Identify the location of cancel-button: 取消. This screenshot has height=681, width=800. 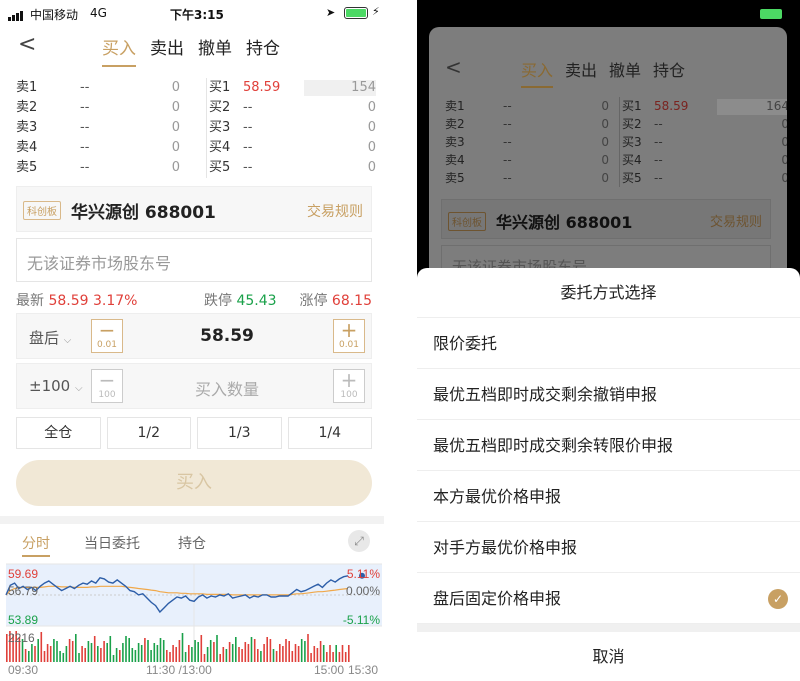
(608, 656).